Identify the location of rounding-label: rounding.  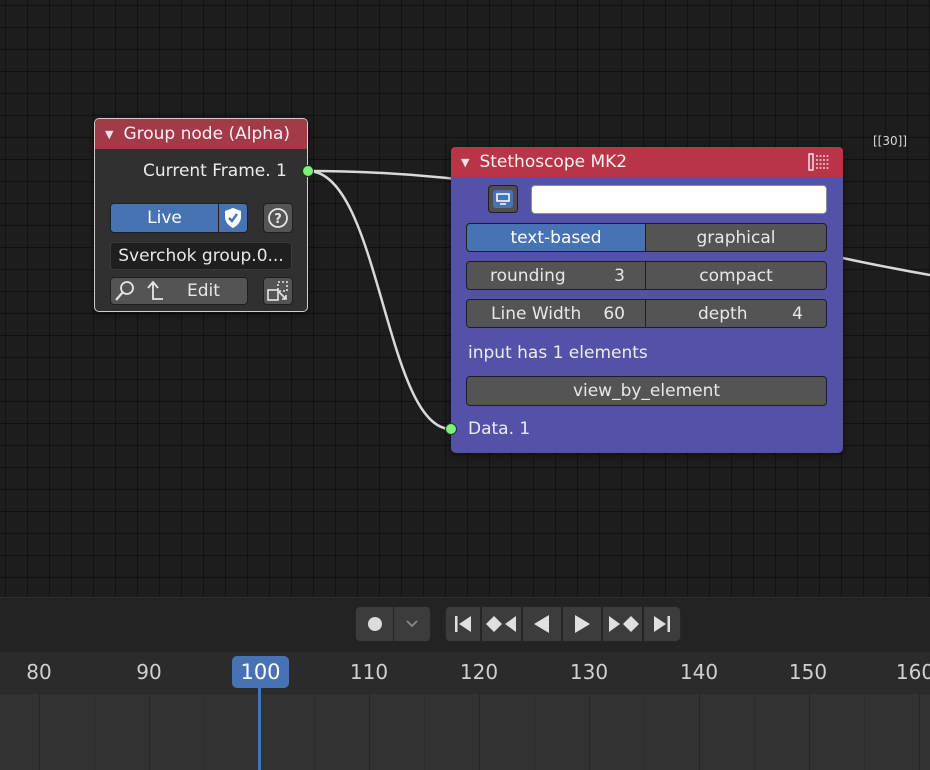
(528, 275).